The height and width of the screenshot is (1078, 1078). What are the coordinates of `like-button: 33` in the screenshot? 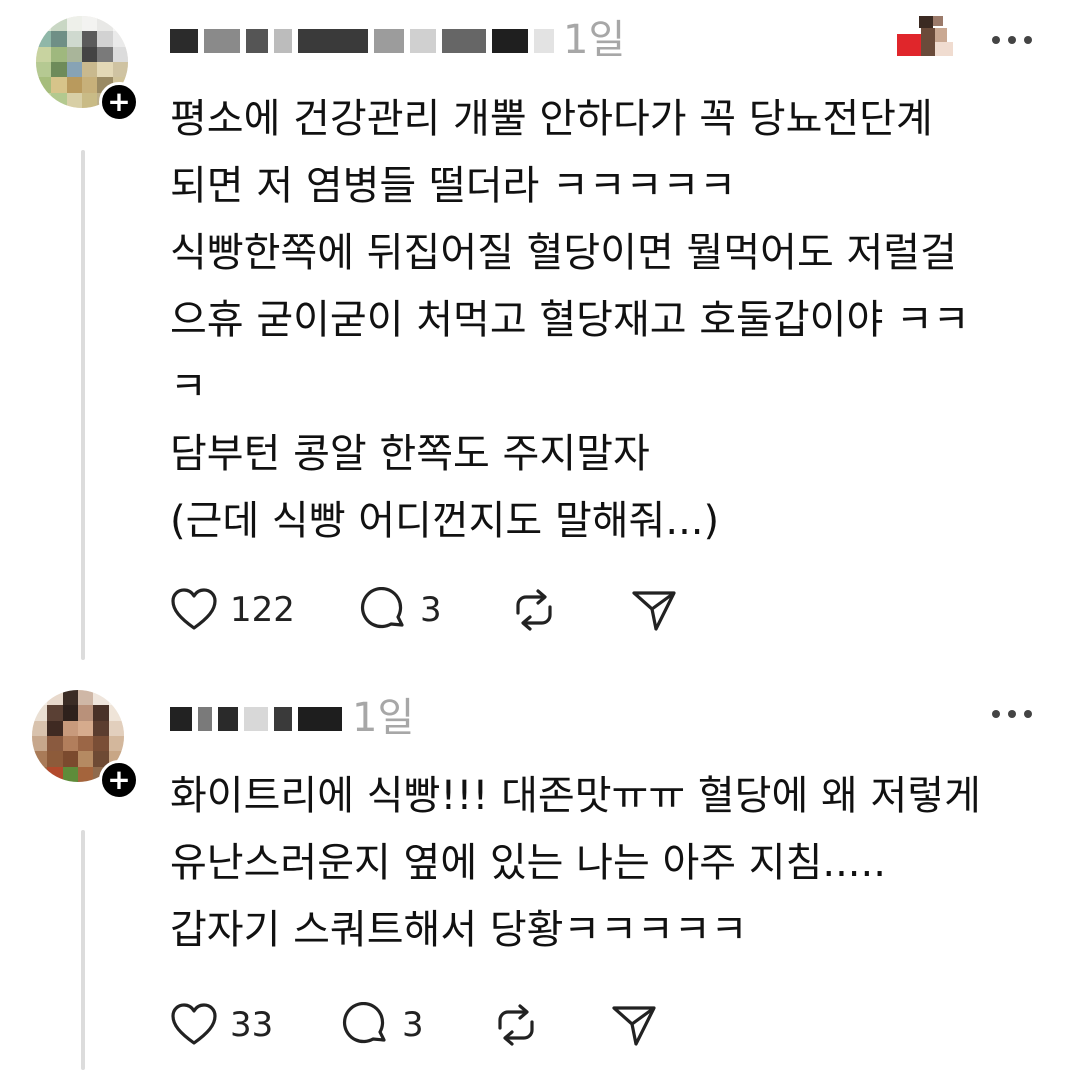 It's located at (221, 1025).